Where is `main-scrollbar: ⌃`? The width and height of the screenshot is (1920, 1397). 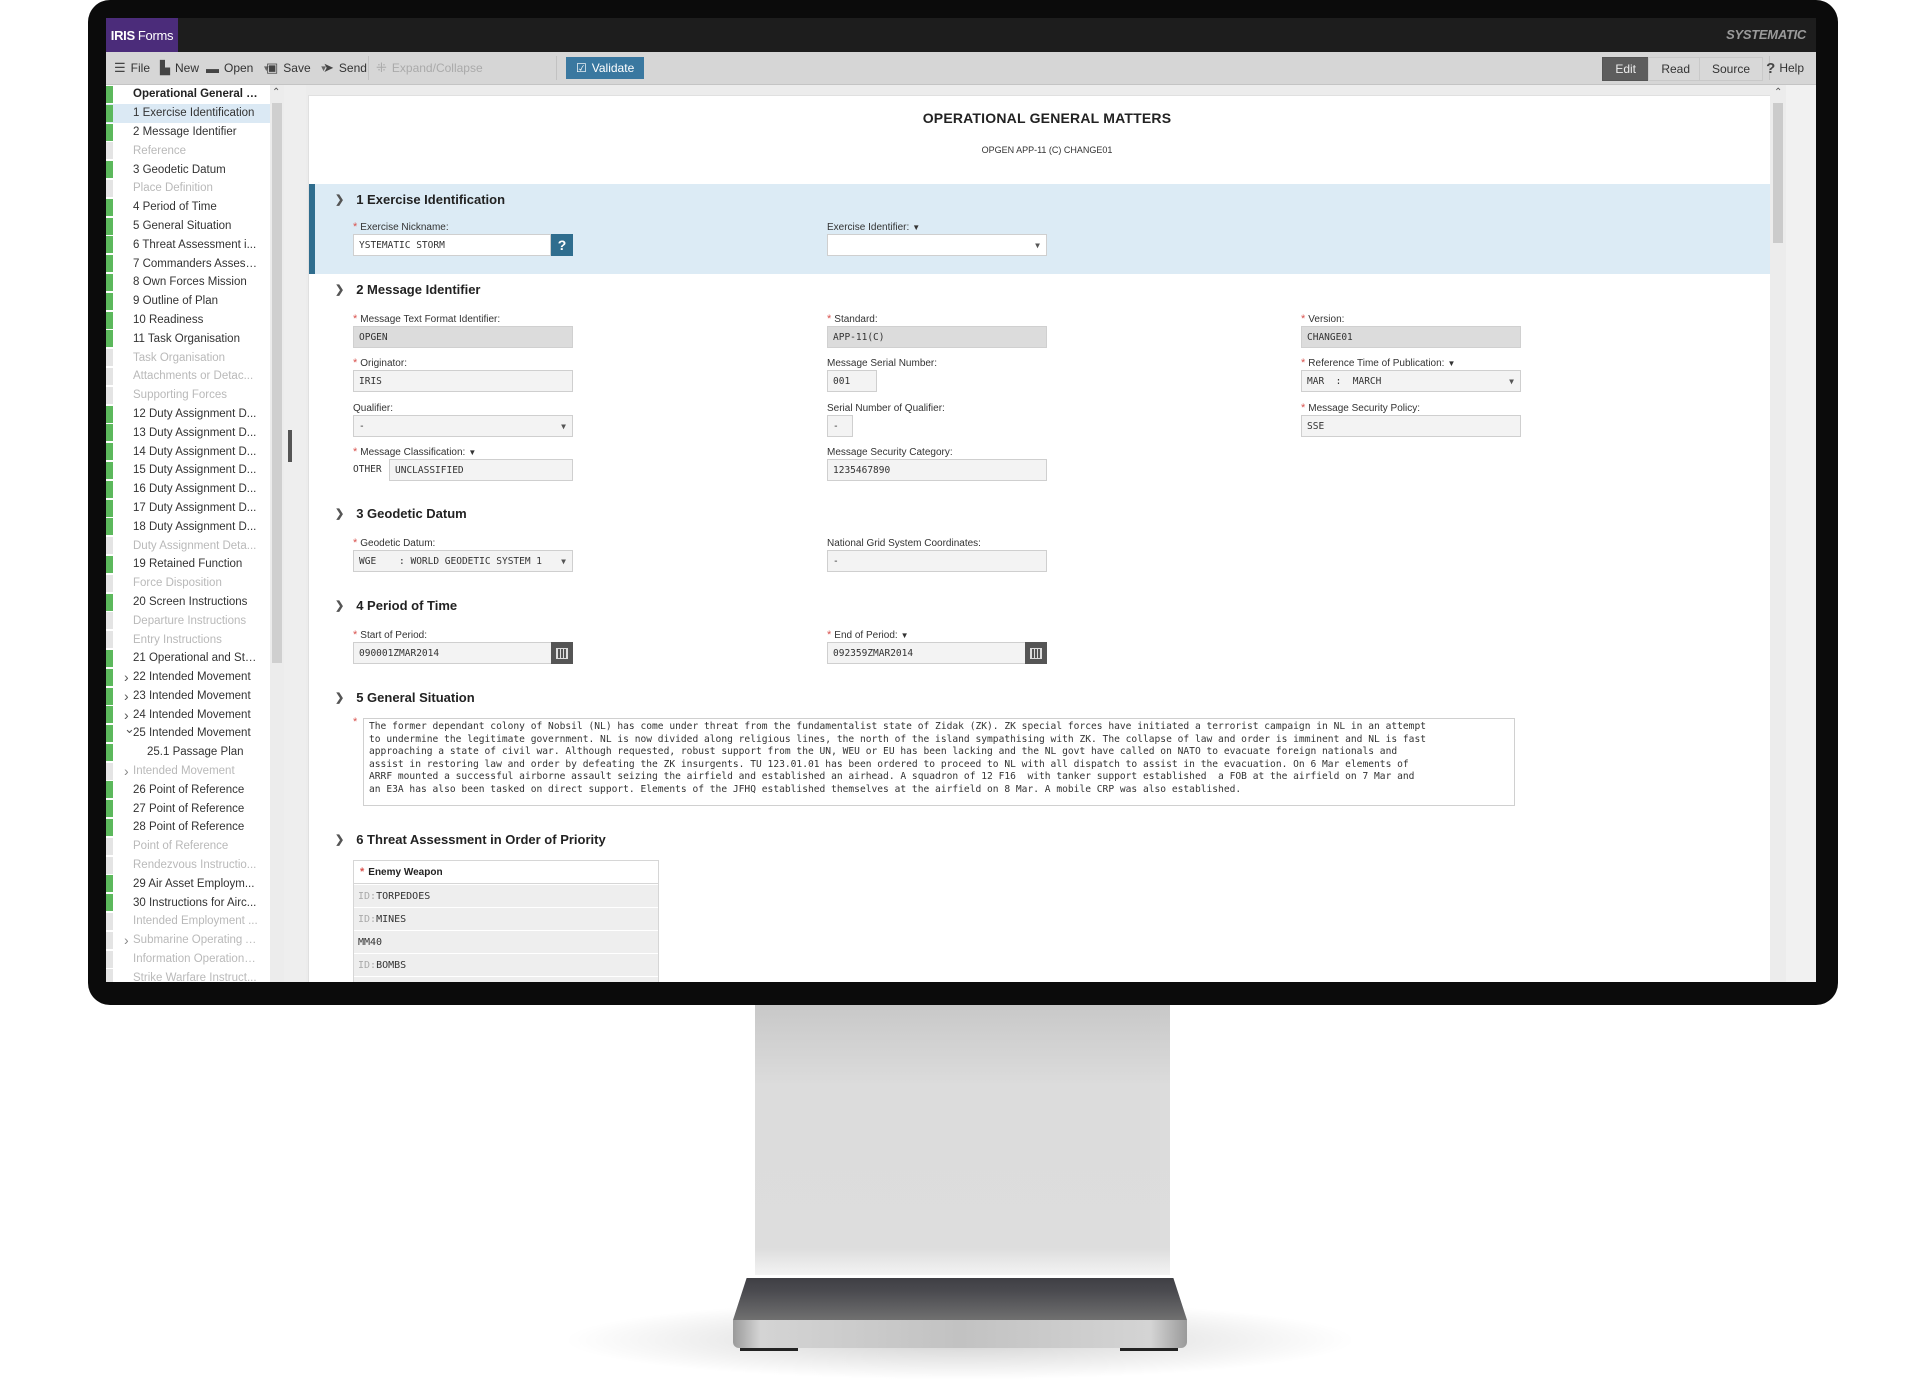
main-scrollbar: ⌃ is located at coordinates (1778, 533).